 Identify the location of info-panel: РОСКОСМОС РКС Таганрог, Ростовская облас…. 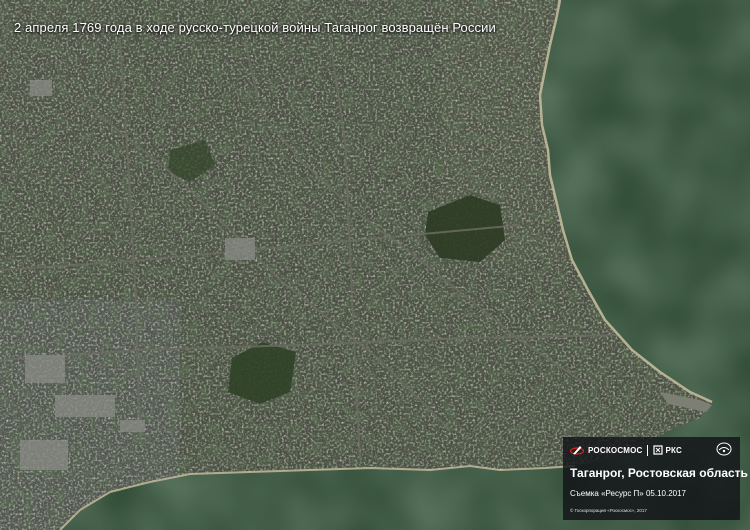
(655, 478).